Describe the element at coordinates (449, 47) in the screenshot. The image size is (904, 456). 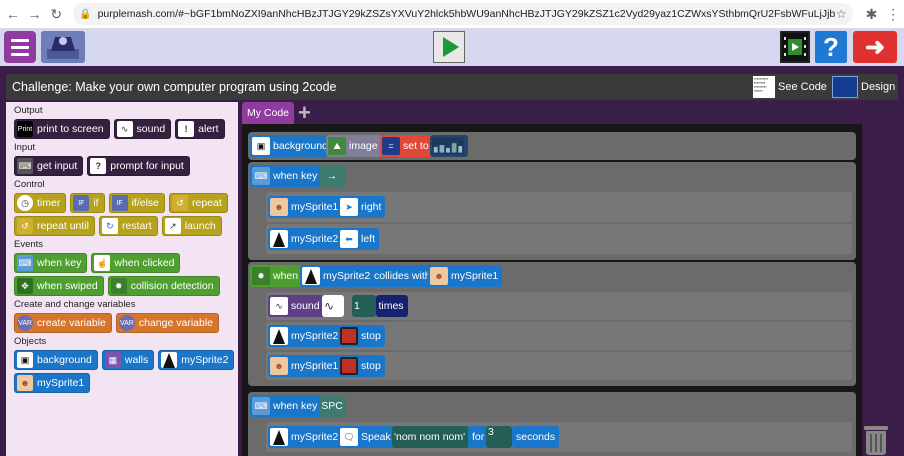
I see `play-button` at that location.